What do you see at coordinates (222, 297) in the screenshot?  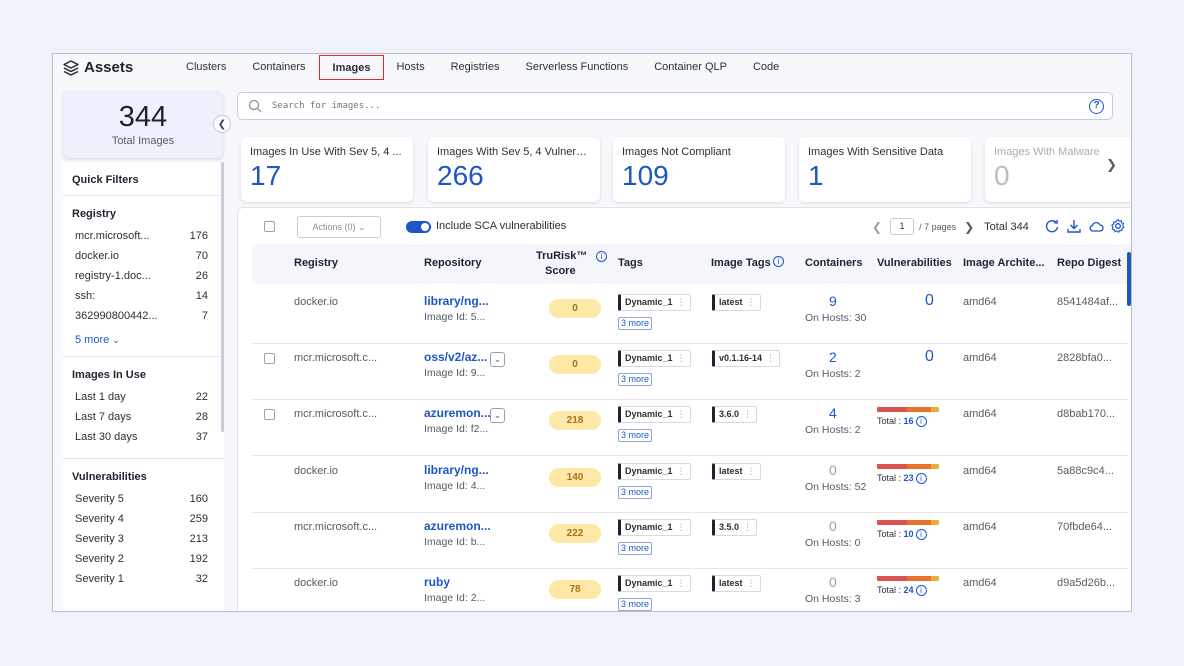 I see `filters-scrollbar` at bounding box center [222, 297].